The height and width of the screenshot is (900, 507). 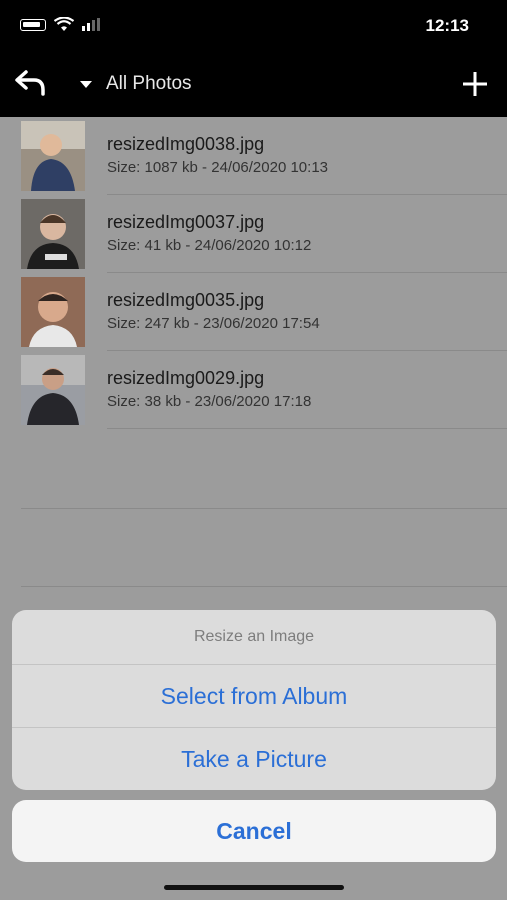 What do you see at coordinates (93, 24) in the screenshot?
I see `signal-icon` at bounding box center [93, 24].